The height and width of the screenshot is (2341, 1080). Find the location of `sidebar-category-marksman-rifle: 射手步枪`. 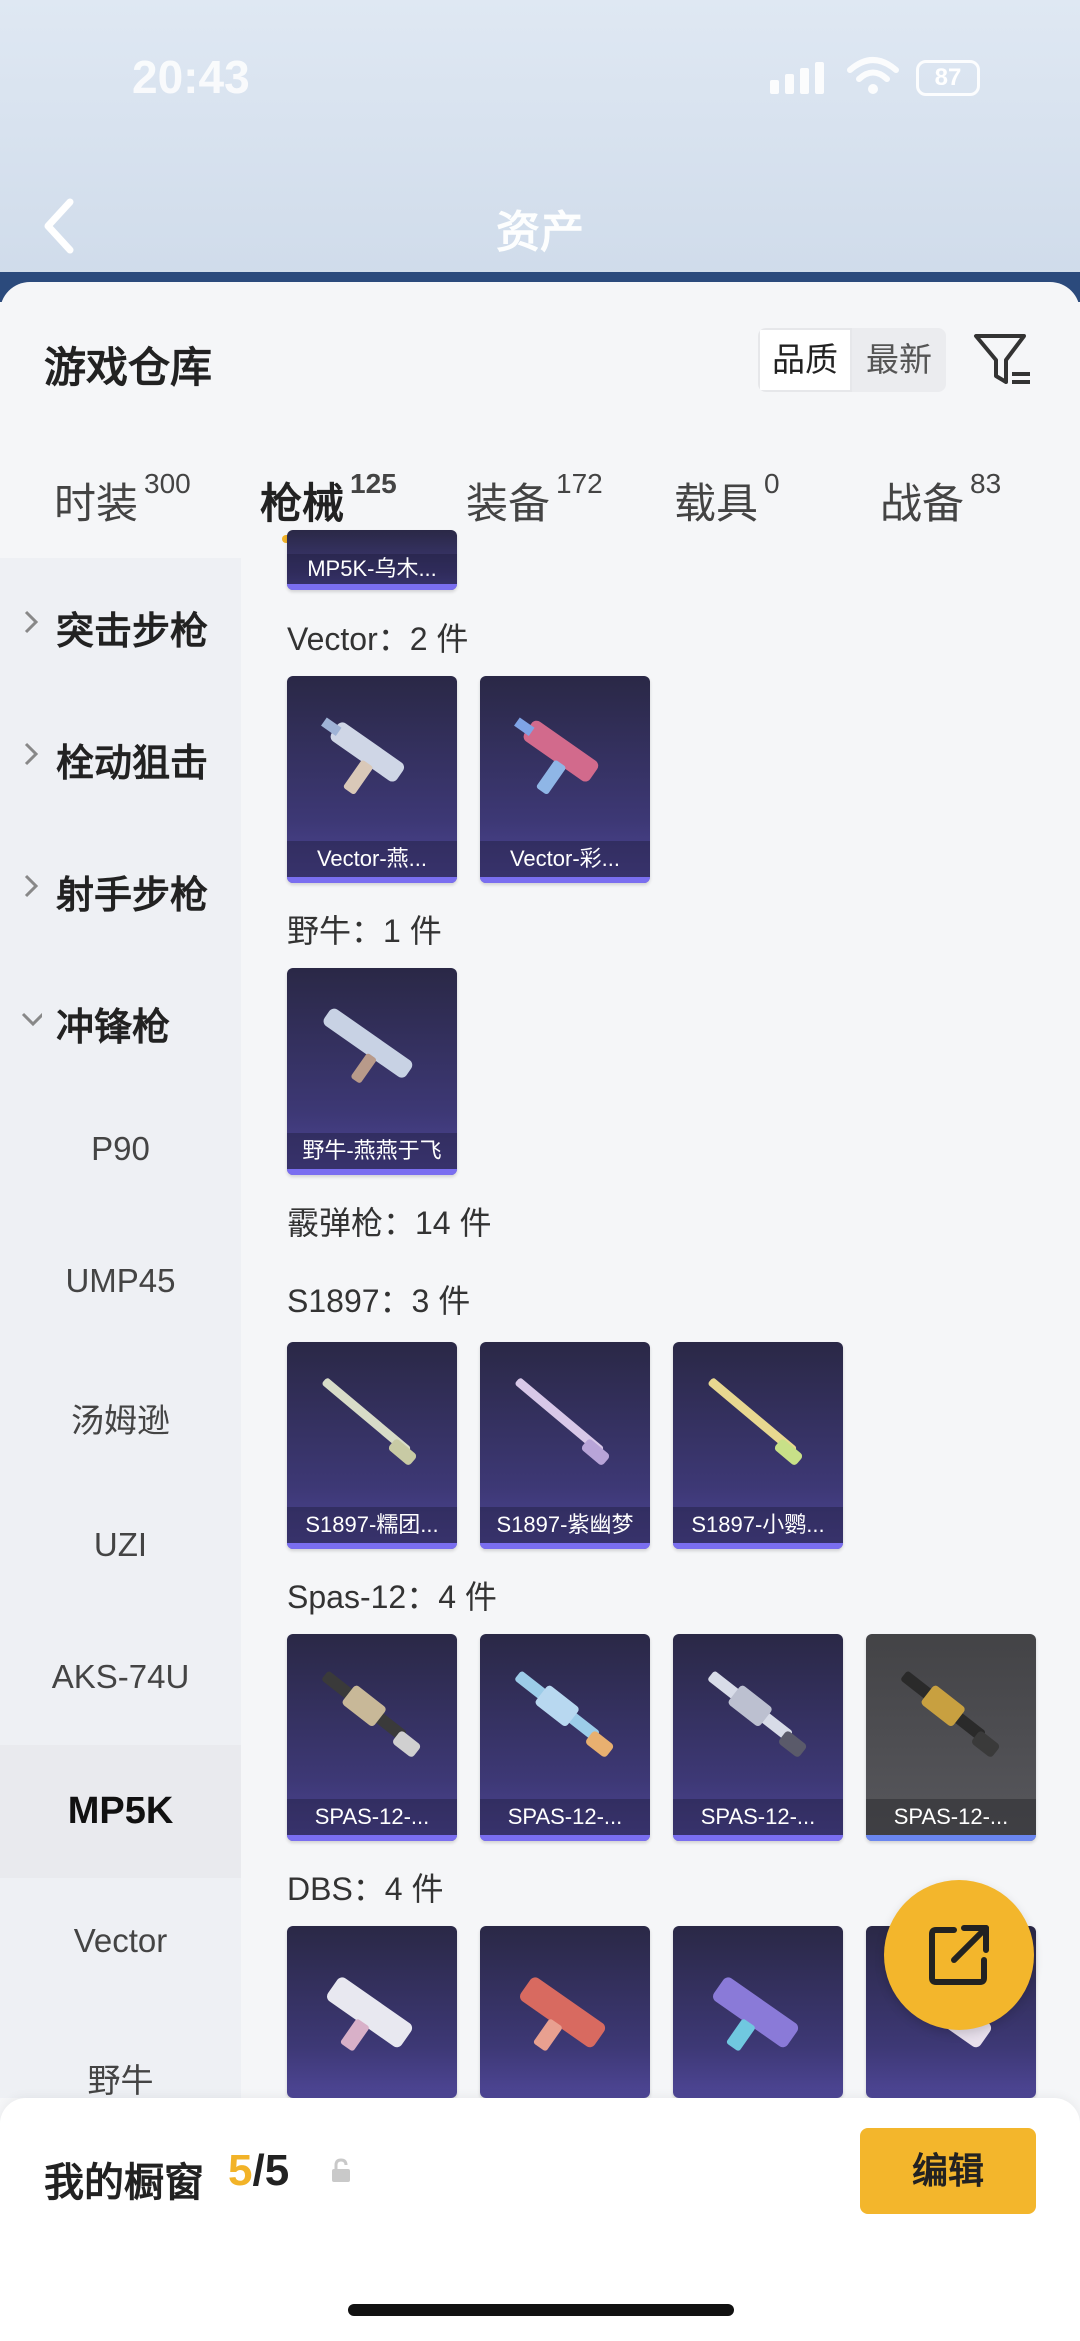

sidebar-category-marksman-rifle: 射手步枪 is located at coordinates (120, 890).